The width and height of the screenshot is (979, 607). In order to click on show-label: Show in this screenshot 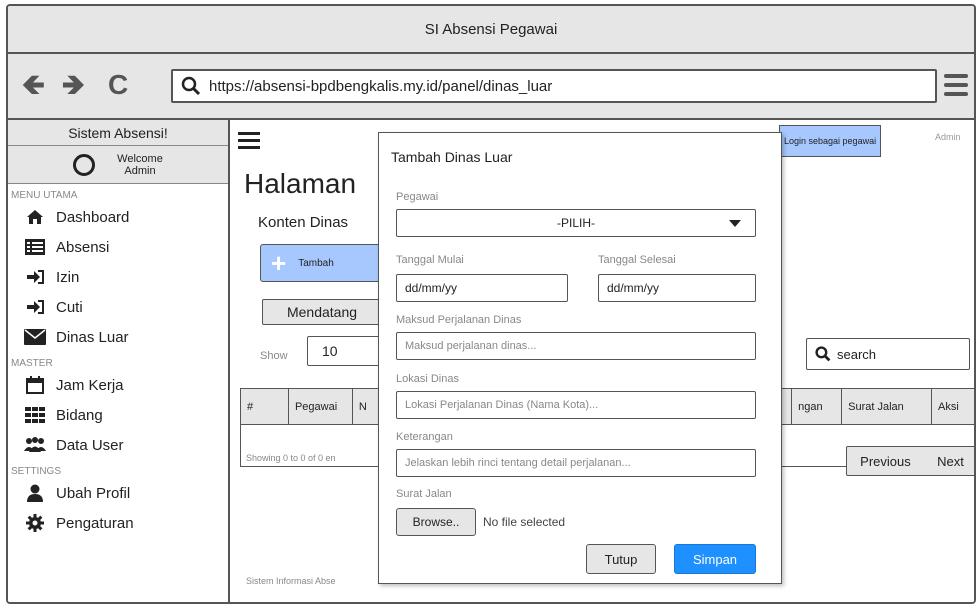, I will do `click(274, 356)`.